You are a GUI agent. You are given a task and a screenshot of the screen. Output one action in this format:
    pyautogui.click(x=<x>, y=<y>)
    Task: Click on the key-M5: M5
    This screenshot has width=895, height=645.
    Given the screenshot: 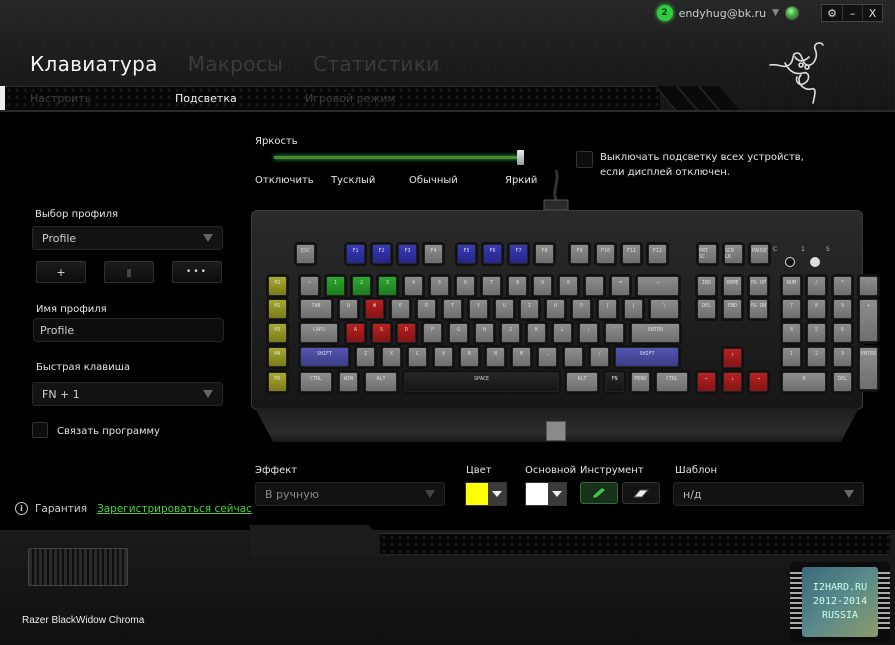 What is the action you would take?
    pyautogui.click(x=277, y=382)
    